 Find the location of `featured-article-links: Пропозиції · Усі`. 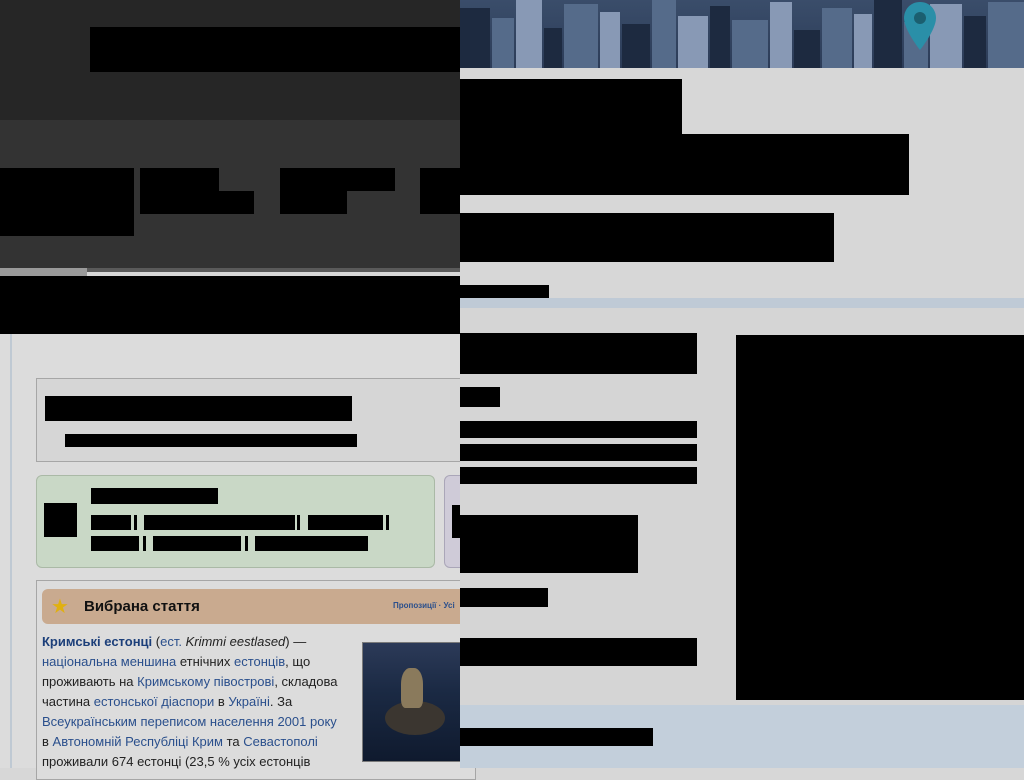

featured-article-links: Пропозиції · Усі is located at coordinates (424, 605).